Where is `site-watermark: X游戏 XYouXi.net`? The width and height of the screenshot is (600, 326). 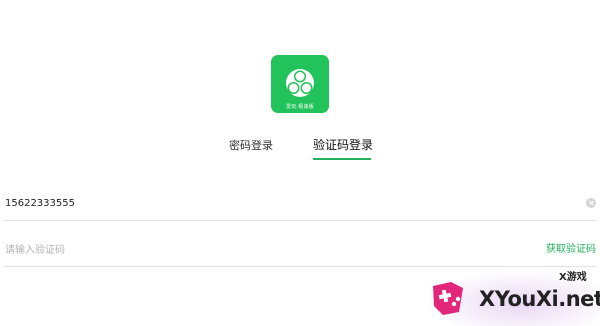
site-watermark: X游戏 XYouXi.net is located at coordinates (512, 296).